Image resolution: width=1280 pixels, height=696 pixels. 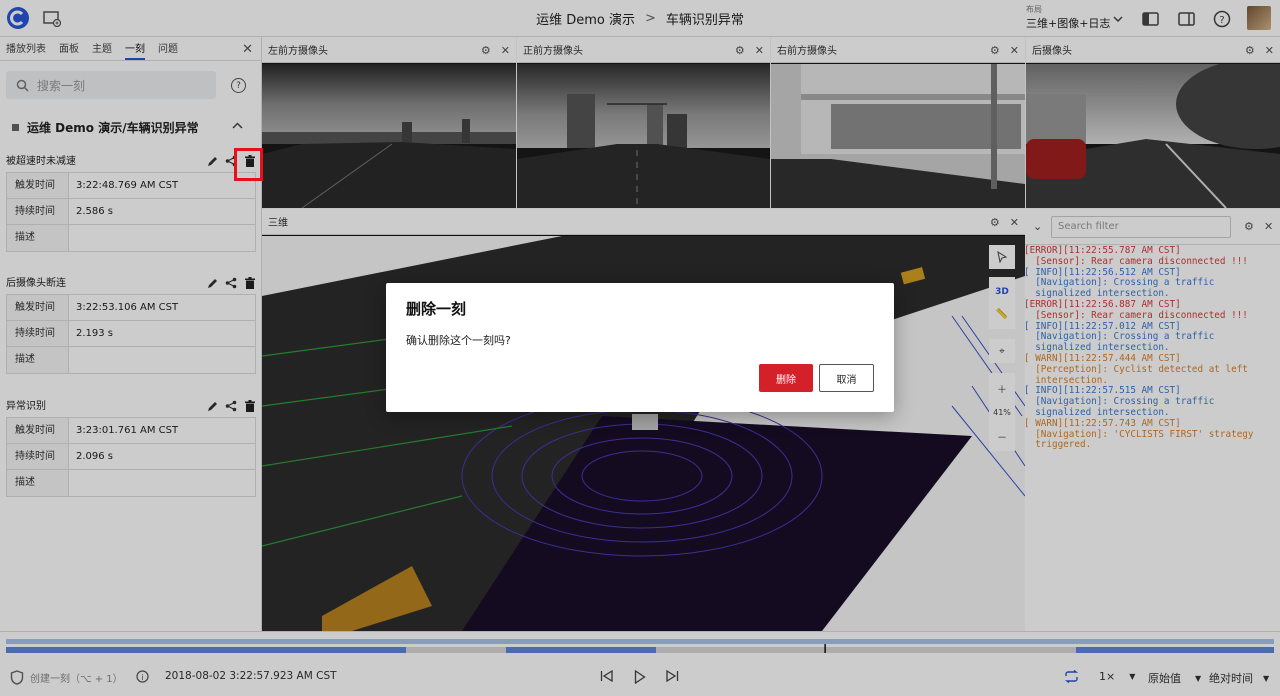 What do you see at coordinates (458, 340) in the screenshot?
I see `dialog-message: 确认删除这个一刻吗?` at bounding box center [458, 340].